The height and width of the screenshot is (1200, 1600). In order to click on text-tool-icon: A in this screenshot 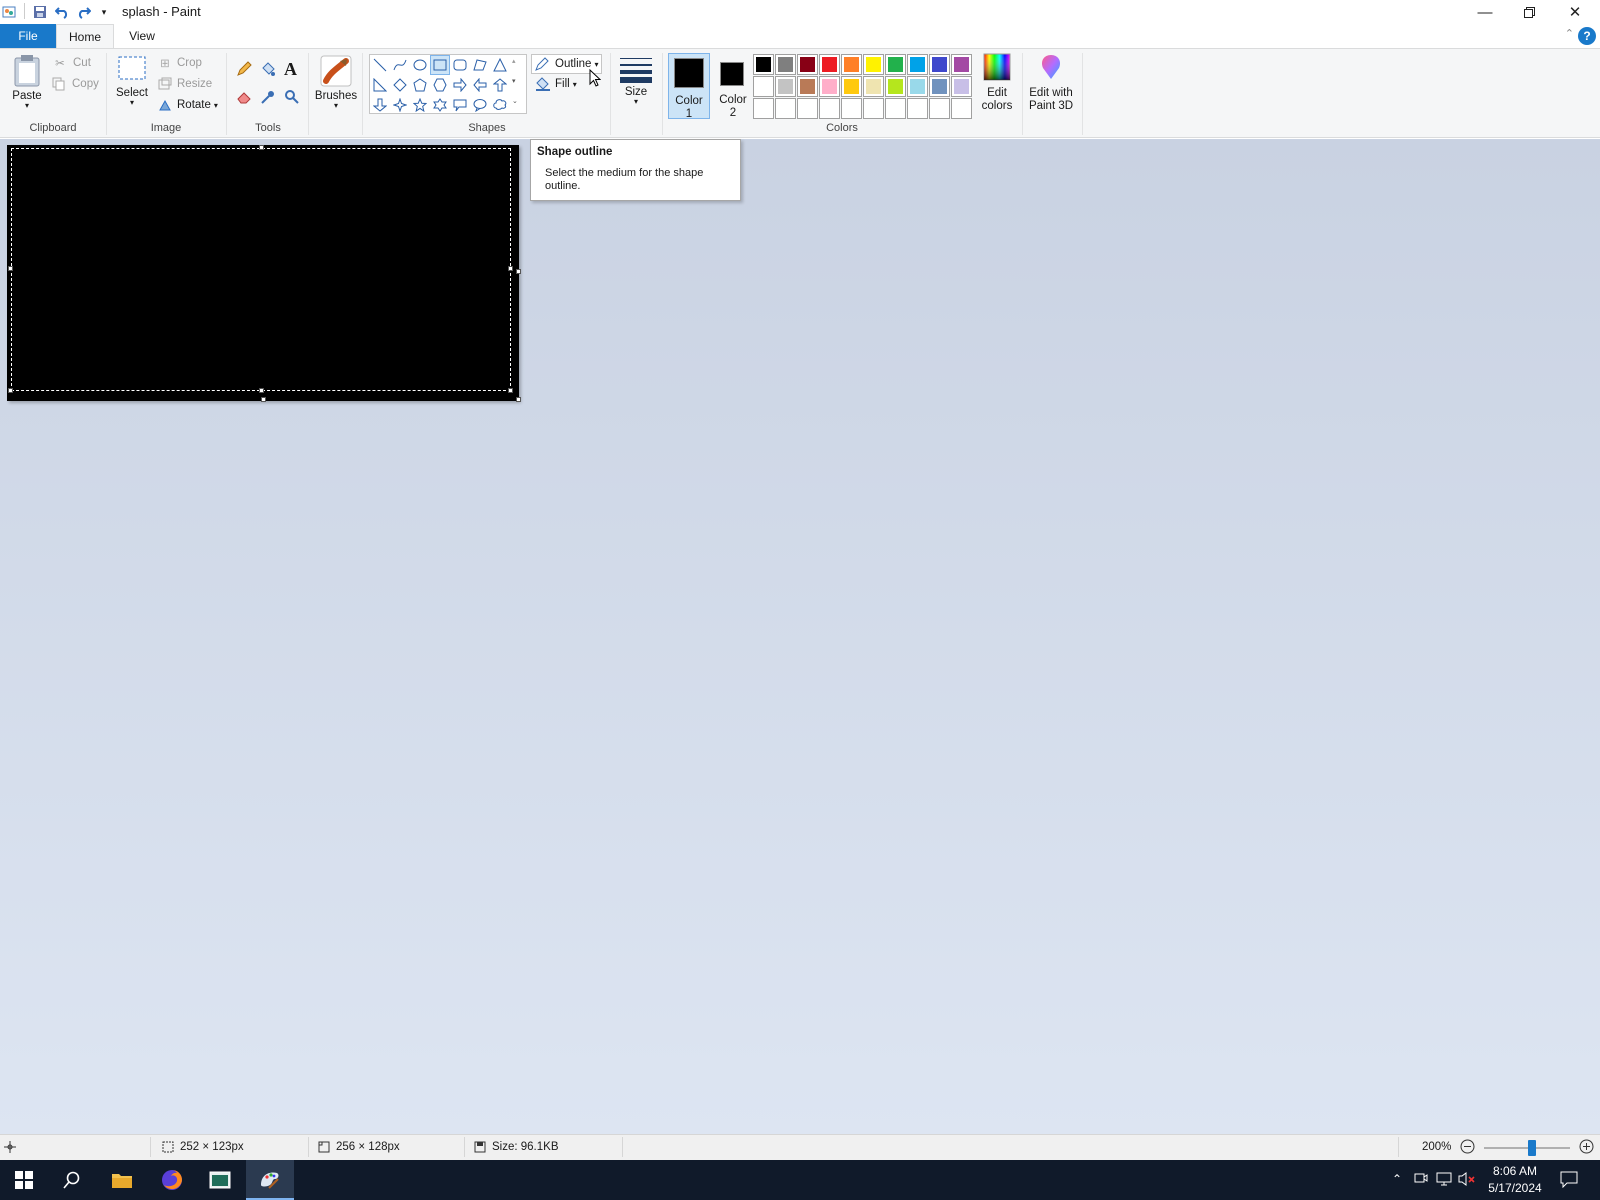, I will do `click(290, 69)`.